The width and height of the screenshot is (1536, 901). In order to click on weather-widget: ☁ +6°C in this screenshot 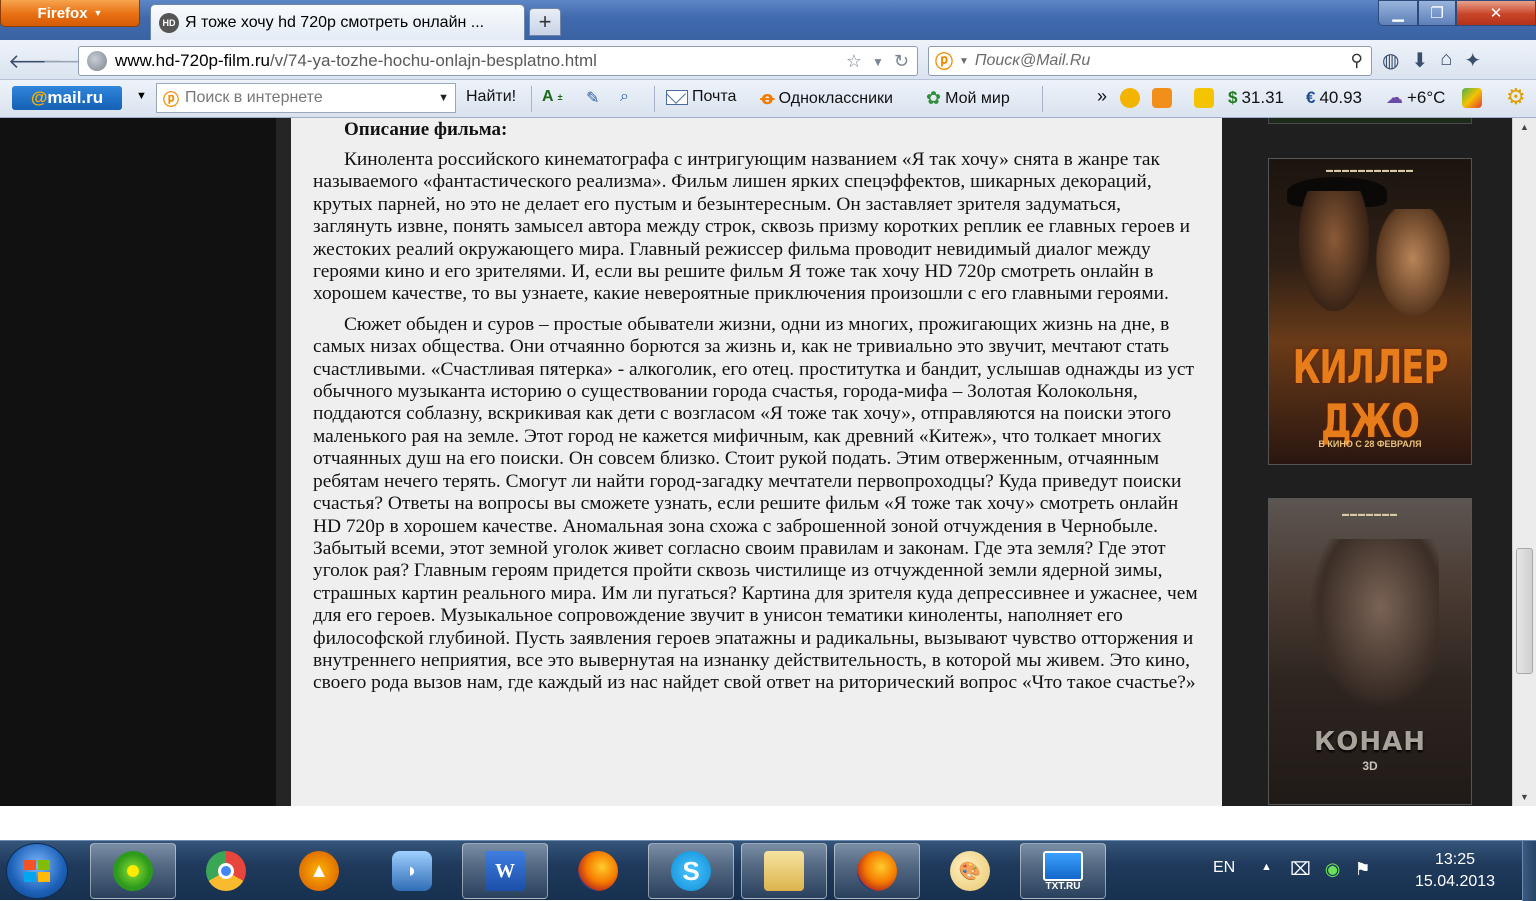, I will do `click(1415, 98)`.